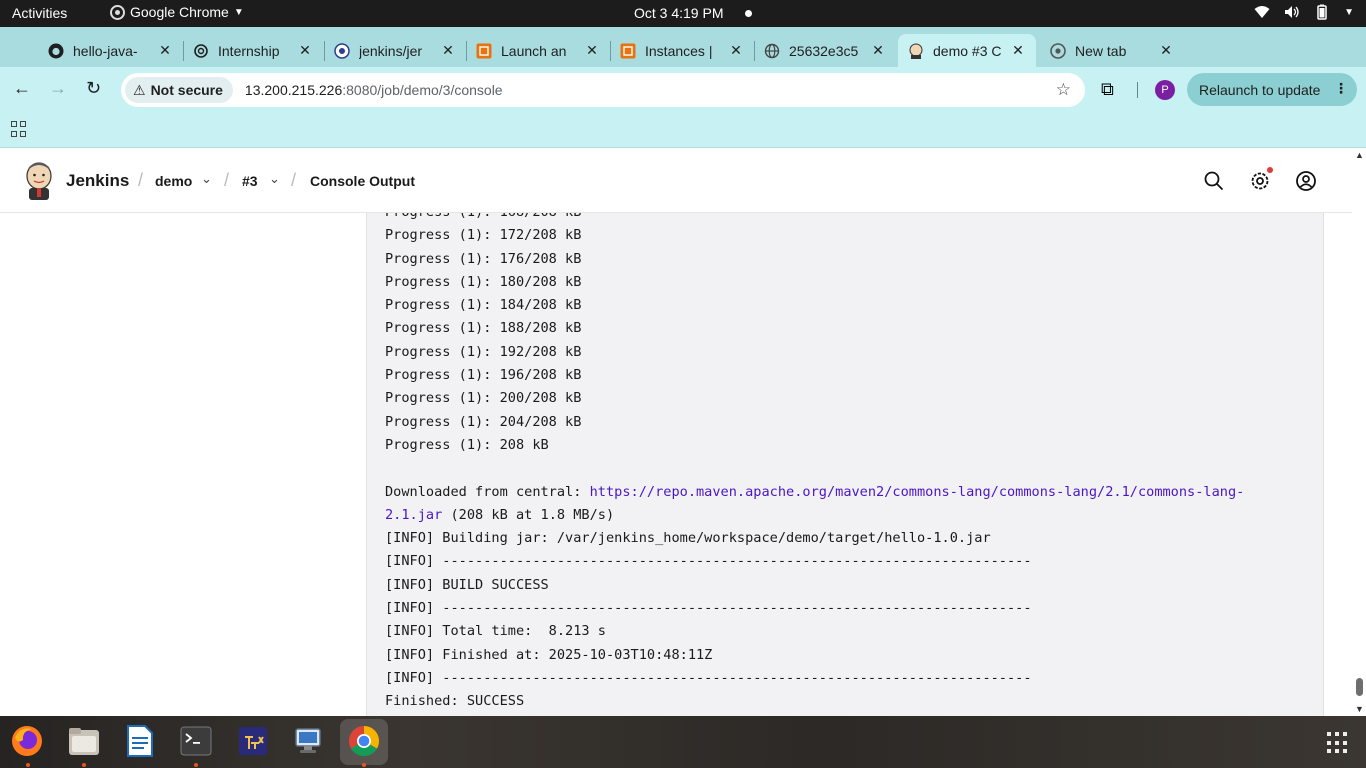 Image resolution: width=1366 pixels, height=768 pixels. Describe the element at coordinates (1063, 90) in the screenshot. I see `bookmark-star-icon: ☆` at that location.